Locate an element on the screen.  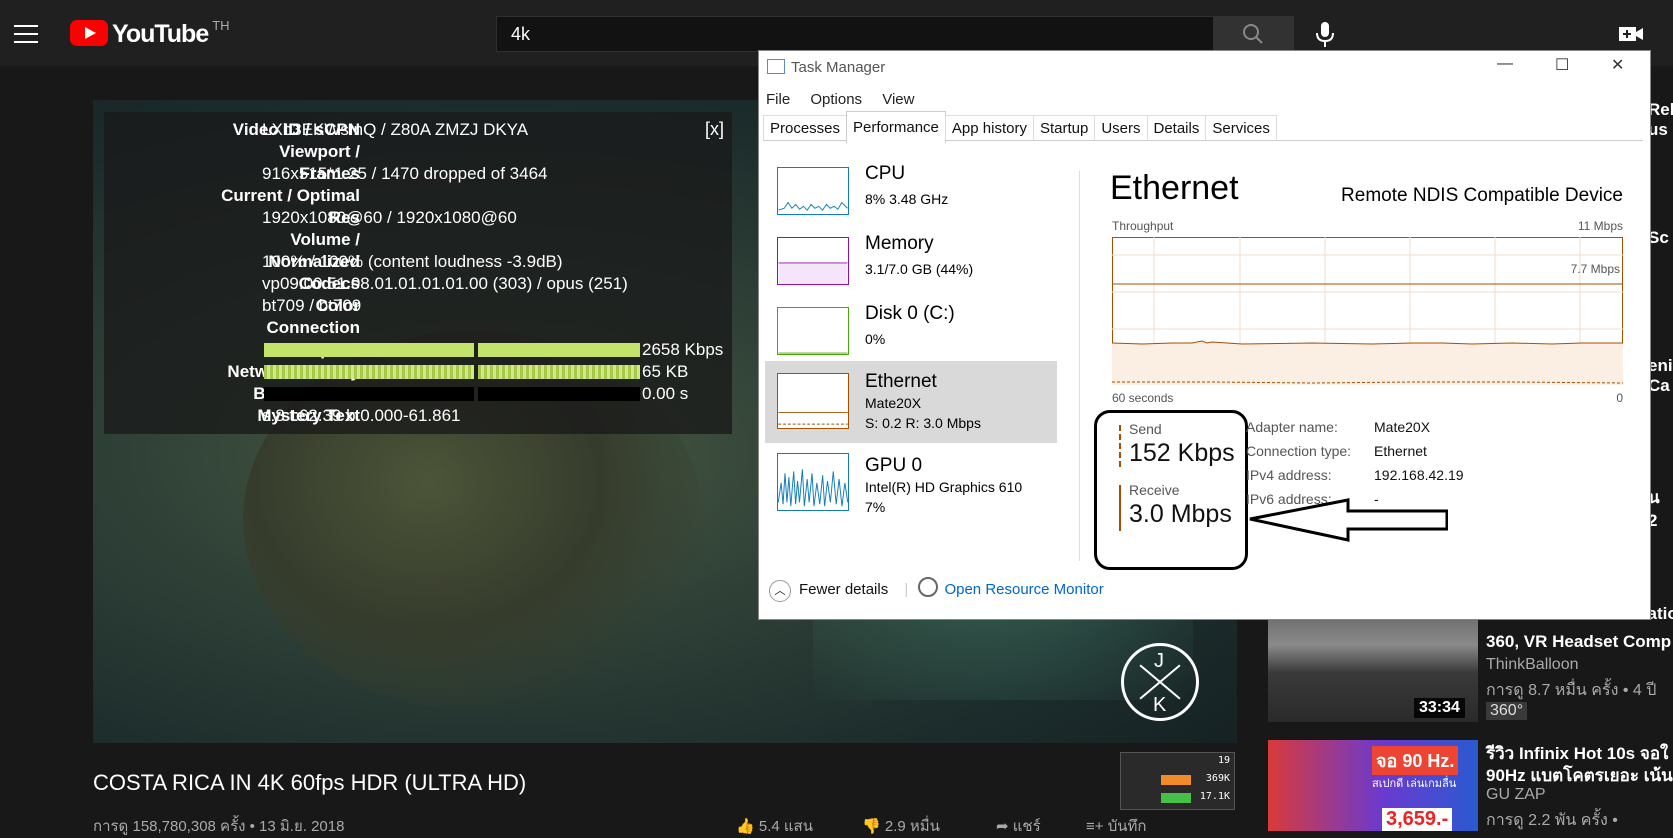
search-button is located at coordinates (1254, 34).